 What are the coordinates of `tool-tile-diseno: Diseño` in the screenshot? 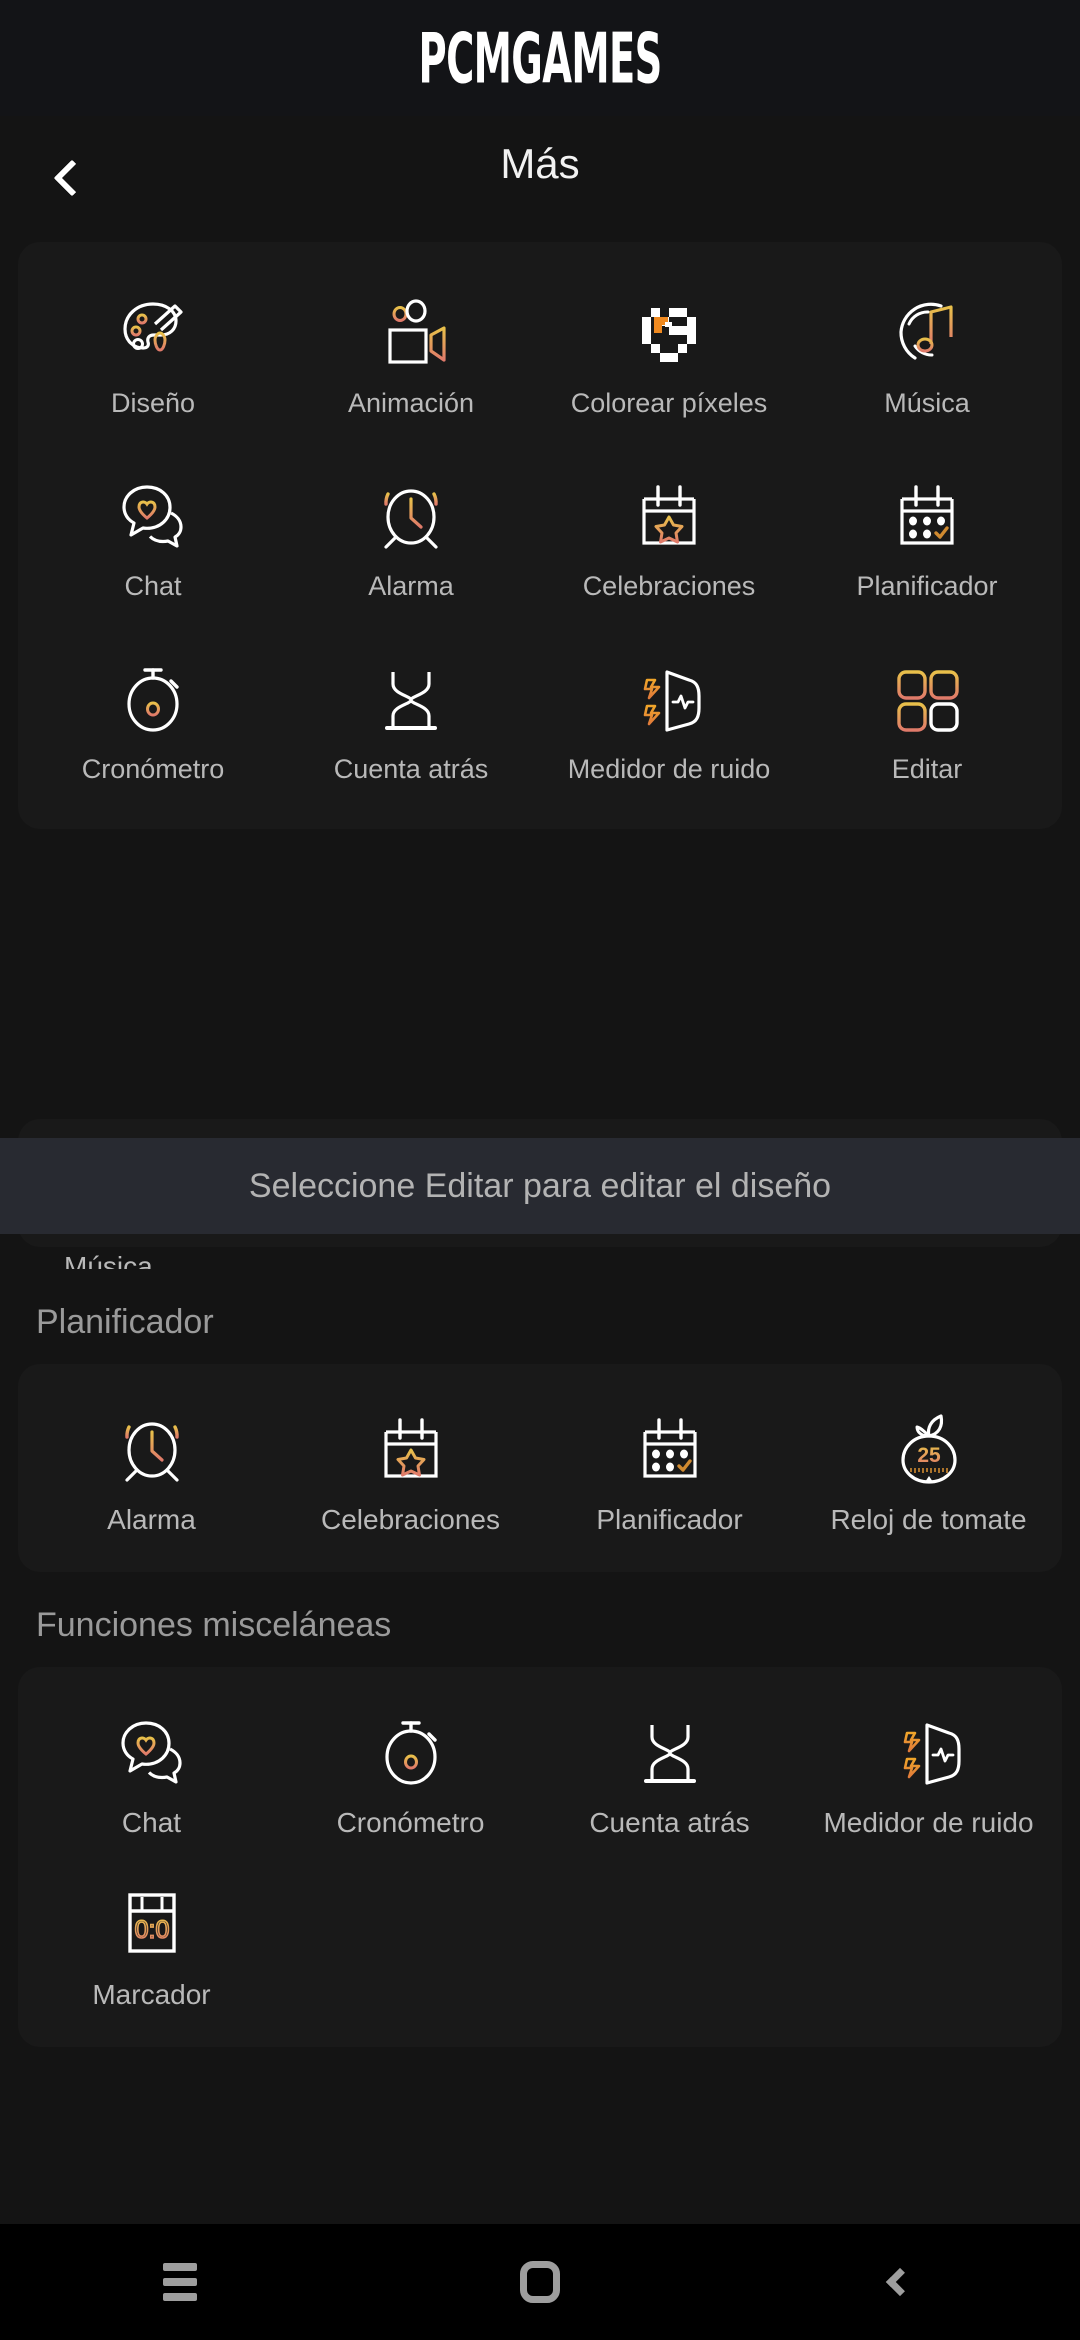 It's located at (153, 353).